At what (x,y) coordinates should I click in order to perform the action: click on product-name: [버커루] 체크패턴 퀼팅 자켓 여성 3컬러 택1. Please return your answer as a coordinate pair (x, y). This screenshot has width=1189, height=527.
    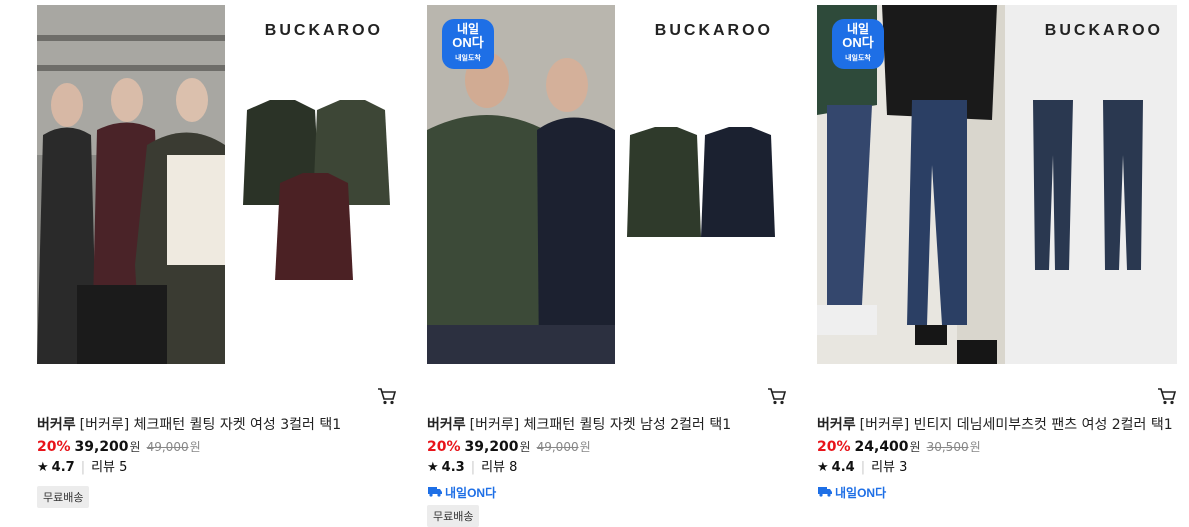
    Looking at the image, I should click on (210, 425).